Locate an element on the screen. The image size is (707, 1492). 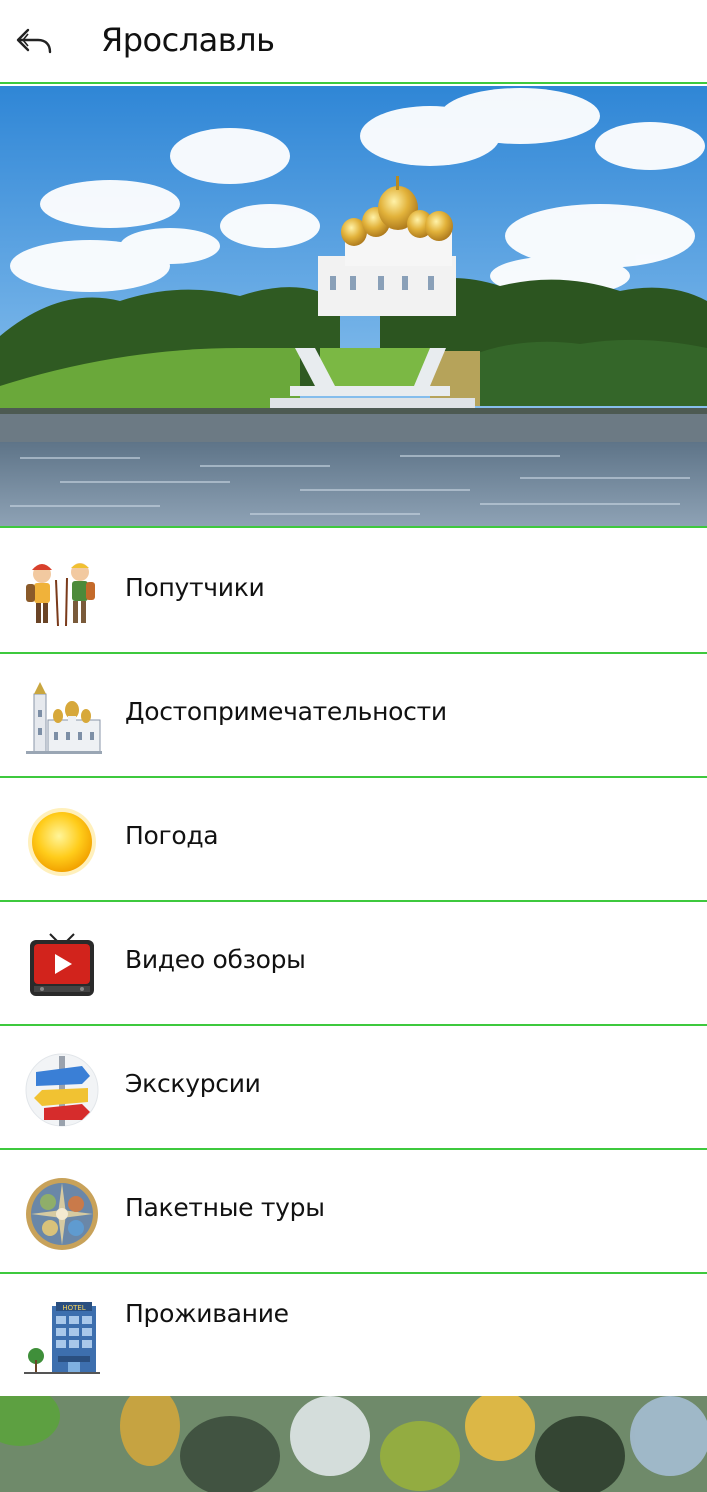
tours-compass-icon is located at coordinates (62, 1214).